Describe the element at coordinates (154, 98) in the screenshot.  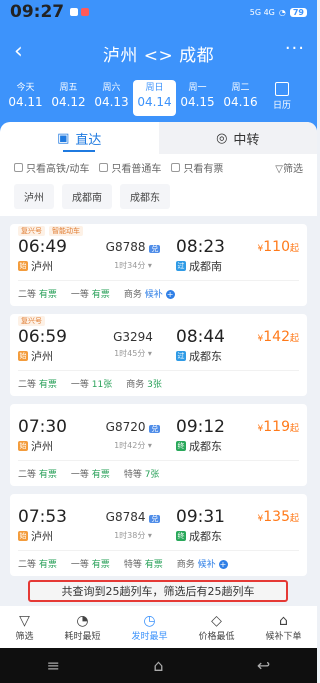
I see `date-item-selected: 周日 04.14` at that location.